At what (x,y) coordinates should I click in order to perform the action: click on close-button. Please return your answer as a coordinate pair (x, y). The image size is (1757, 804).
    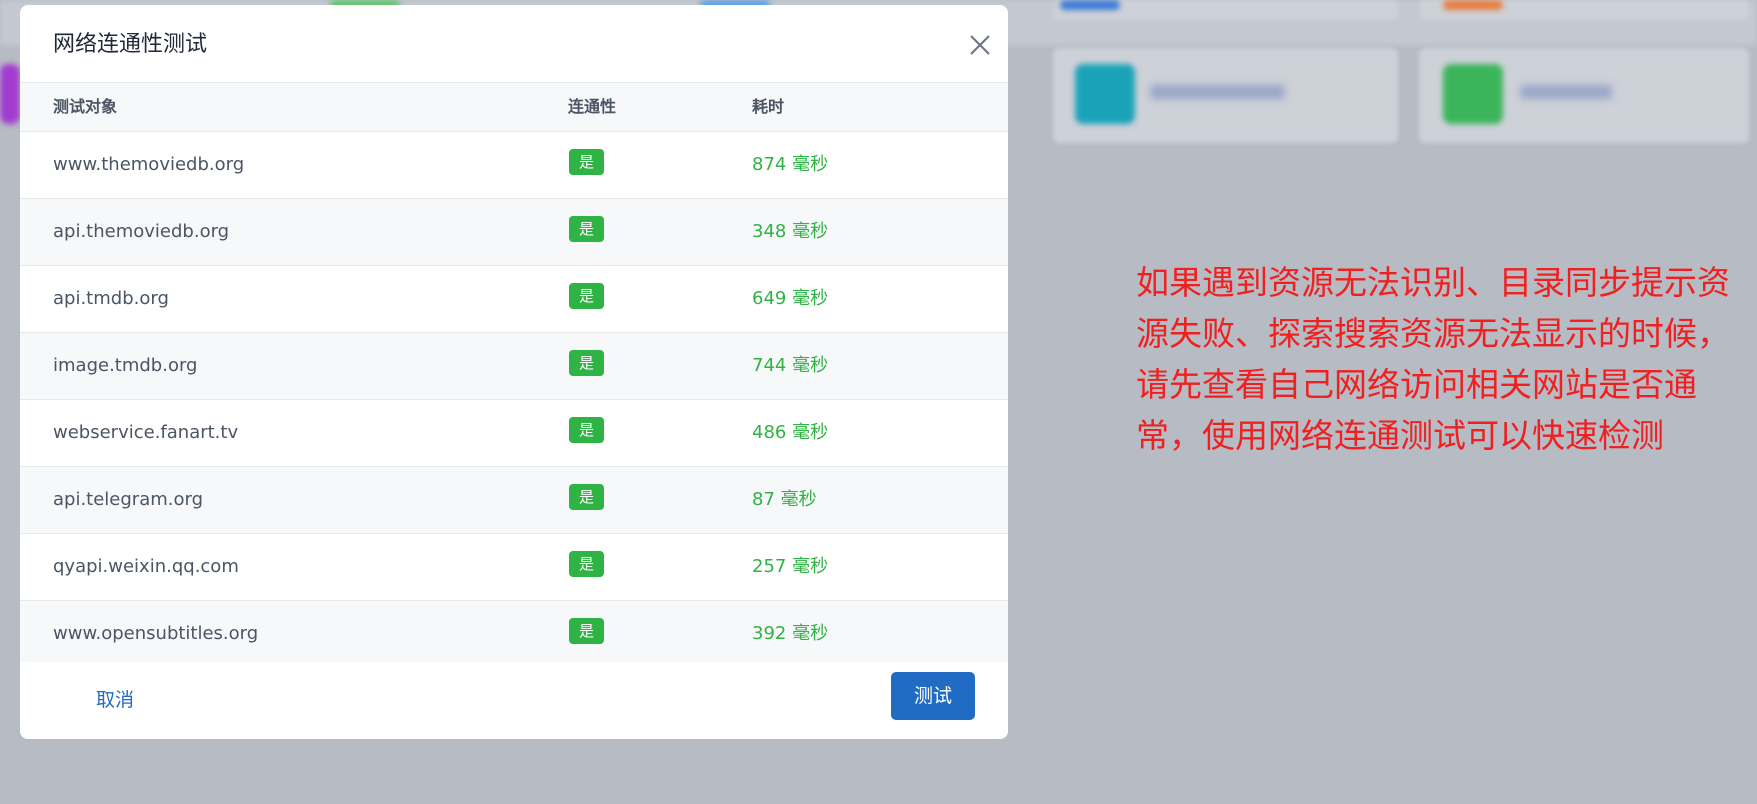
    Looking at the image, I should click on (980, 45).